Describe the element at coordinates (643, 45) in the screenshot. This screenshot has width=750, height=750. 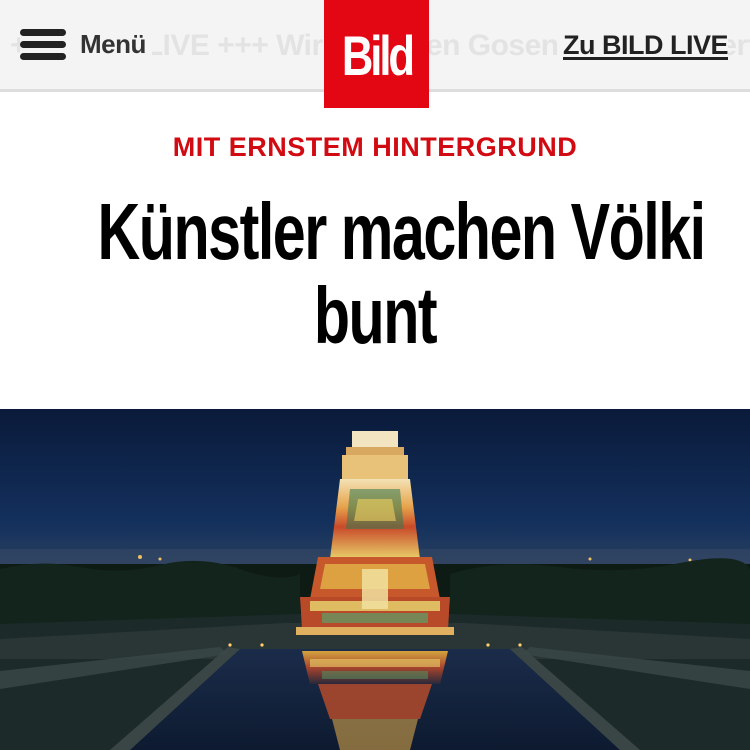
I see `bild-live-link: Zu BILD LIVE` at that location.